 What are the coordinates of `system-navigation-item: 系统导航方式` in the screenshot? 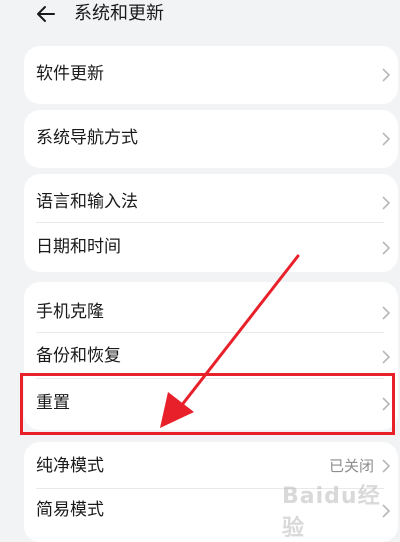 It's located at (211, 139).